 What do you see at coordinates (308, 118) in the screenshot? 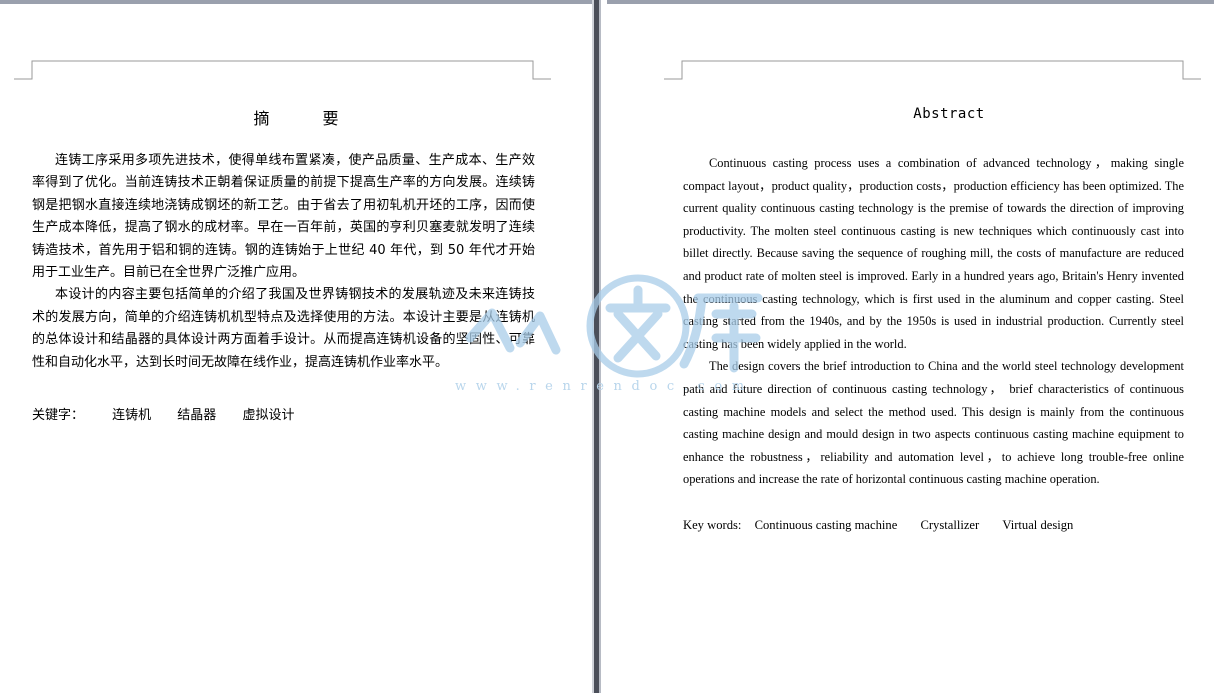
I see `page-title: 摘 要` at bounding box center [308, 118].